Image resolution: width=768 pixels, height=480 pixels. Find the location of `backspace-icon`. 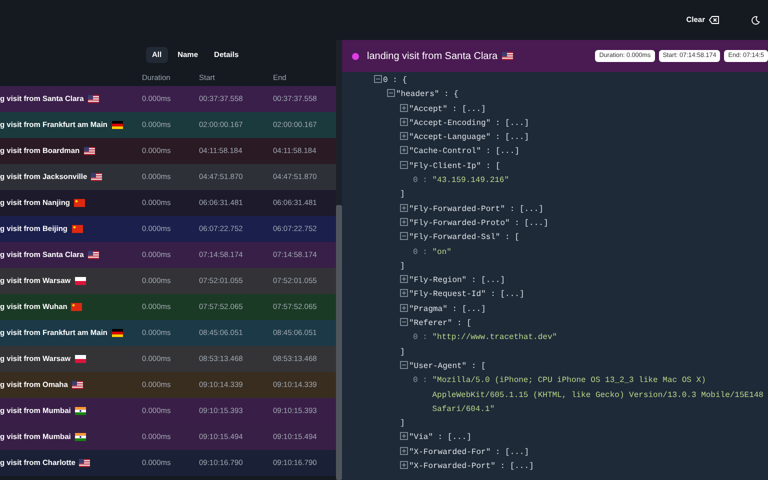

backspace-icon is located at coordinates (714, 20).